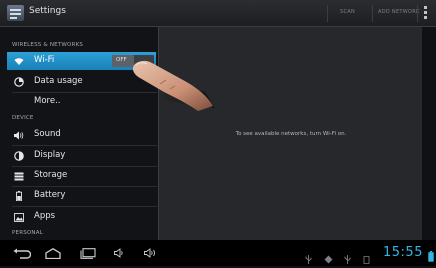 Image resolution: width=436 pixels, height=268 pixels. I want to click on sidebar-item-more: More.., so click(81, 102).